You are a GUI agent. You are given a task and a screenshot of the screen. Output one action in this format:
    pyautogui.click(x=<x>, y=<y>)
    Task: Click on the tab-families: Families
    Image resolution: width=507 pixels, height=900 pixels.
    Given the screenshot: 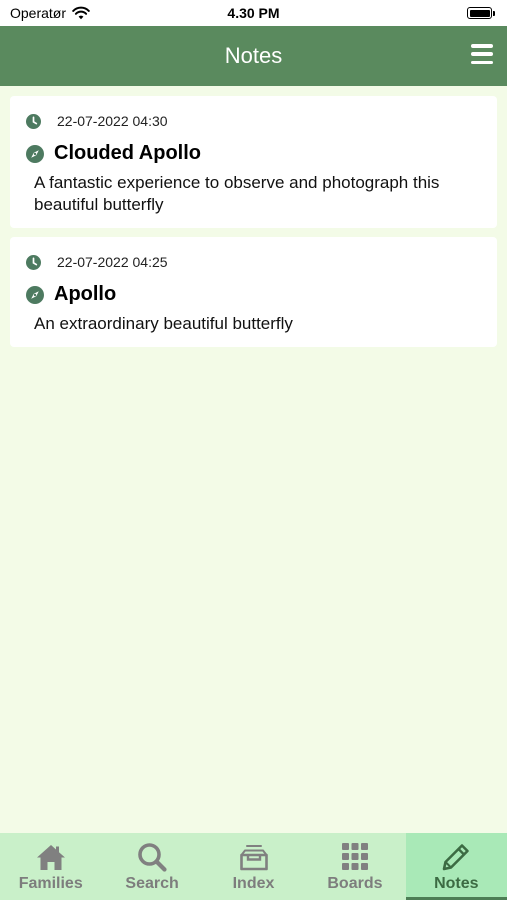 What is the action you would take?
    pyautogui.click(x=50, y=866)
    